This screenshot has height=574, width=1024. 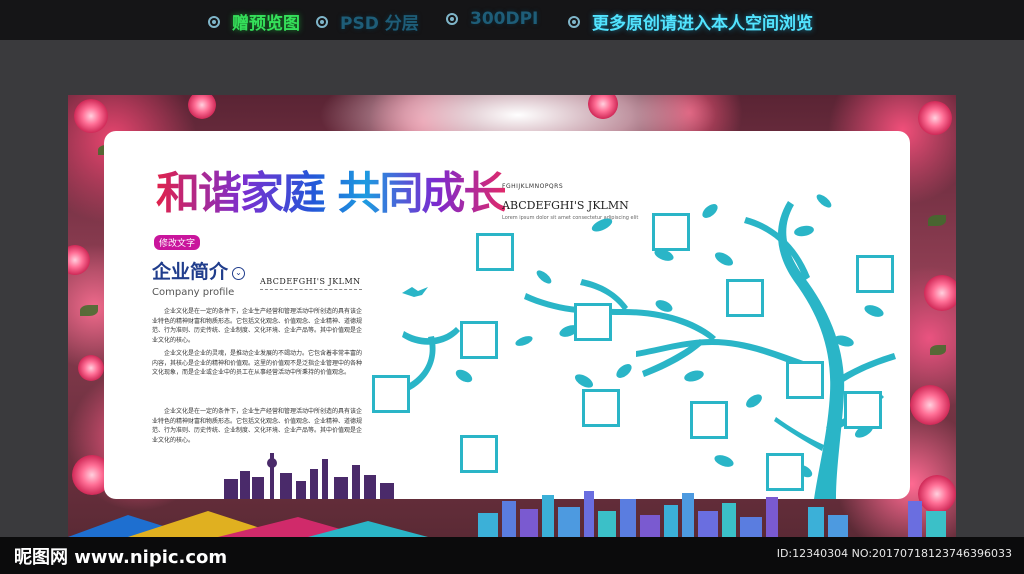 What do you see at coordinates (379, 24) in the screenshot?
I see `topbar-item-label: PSD 分层` at bounding box center [379, 24].